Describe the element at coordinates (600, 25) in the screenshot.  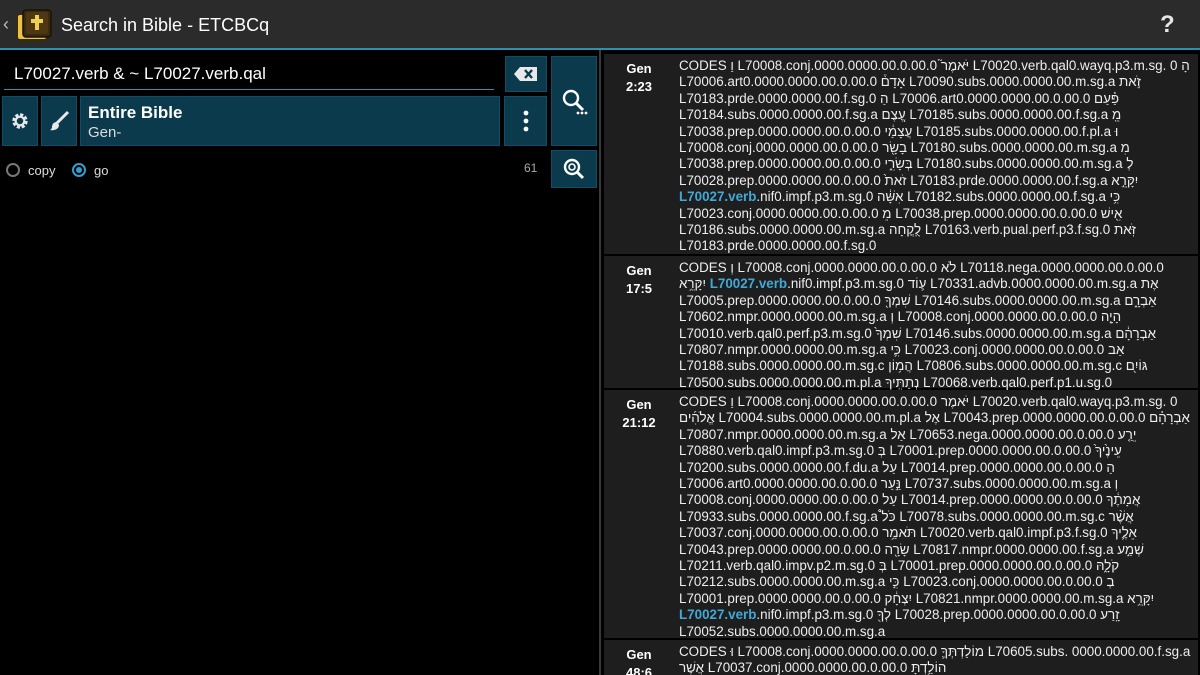
I see `app-bar: ‹ Search in Bible - ETCBCq ?` at that location.